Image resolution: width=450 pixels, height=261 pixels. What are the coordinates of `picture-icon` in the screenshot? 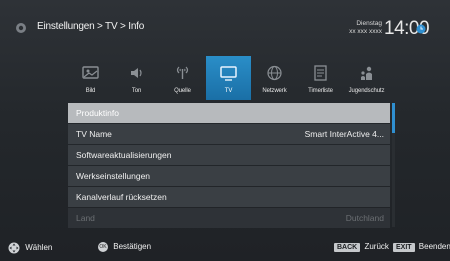 It's located at (90, 72).